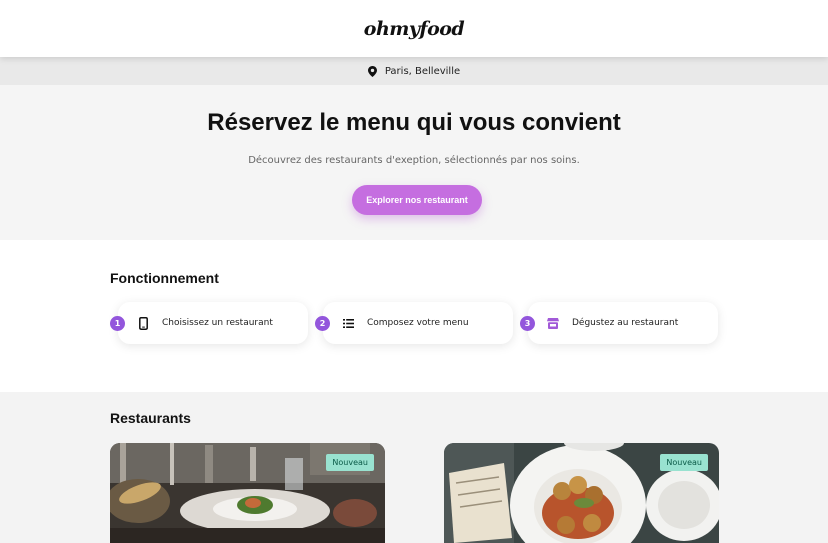 This screenshot has height=543, width=828. What do you see at coordinates (414, 122) in the screenshot?
I see `hero-title: Réservez le menu qui vous convient` at bounding box center [414, 122].